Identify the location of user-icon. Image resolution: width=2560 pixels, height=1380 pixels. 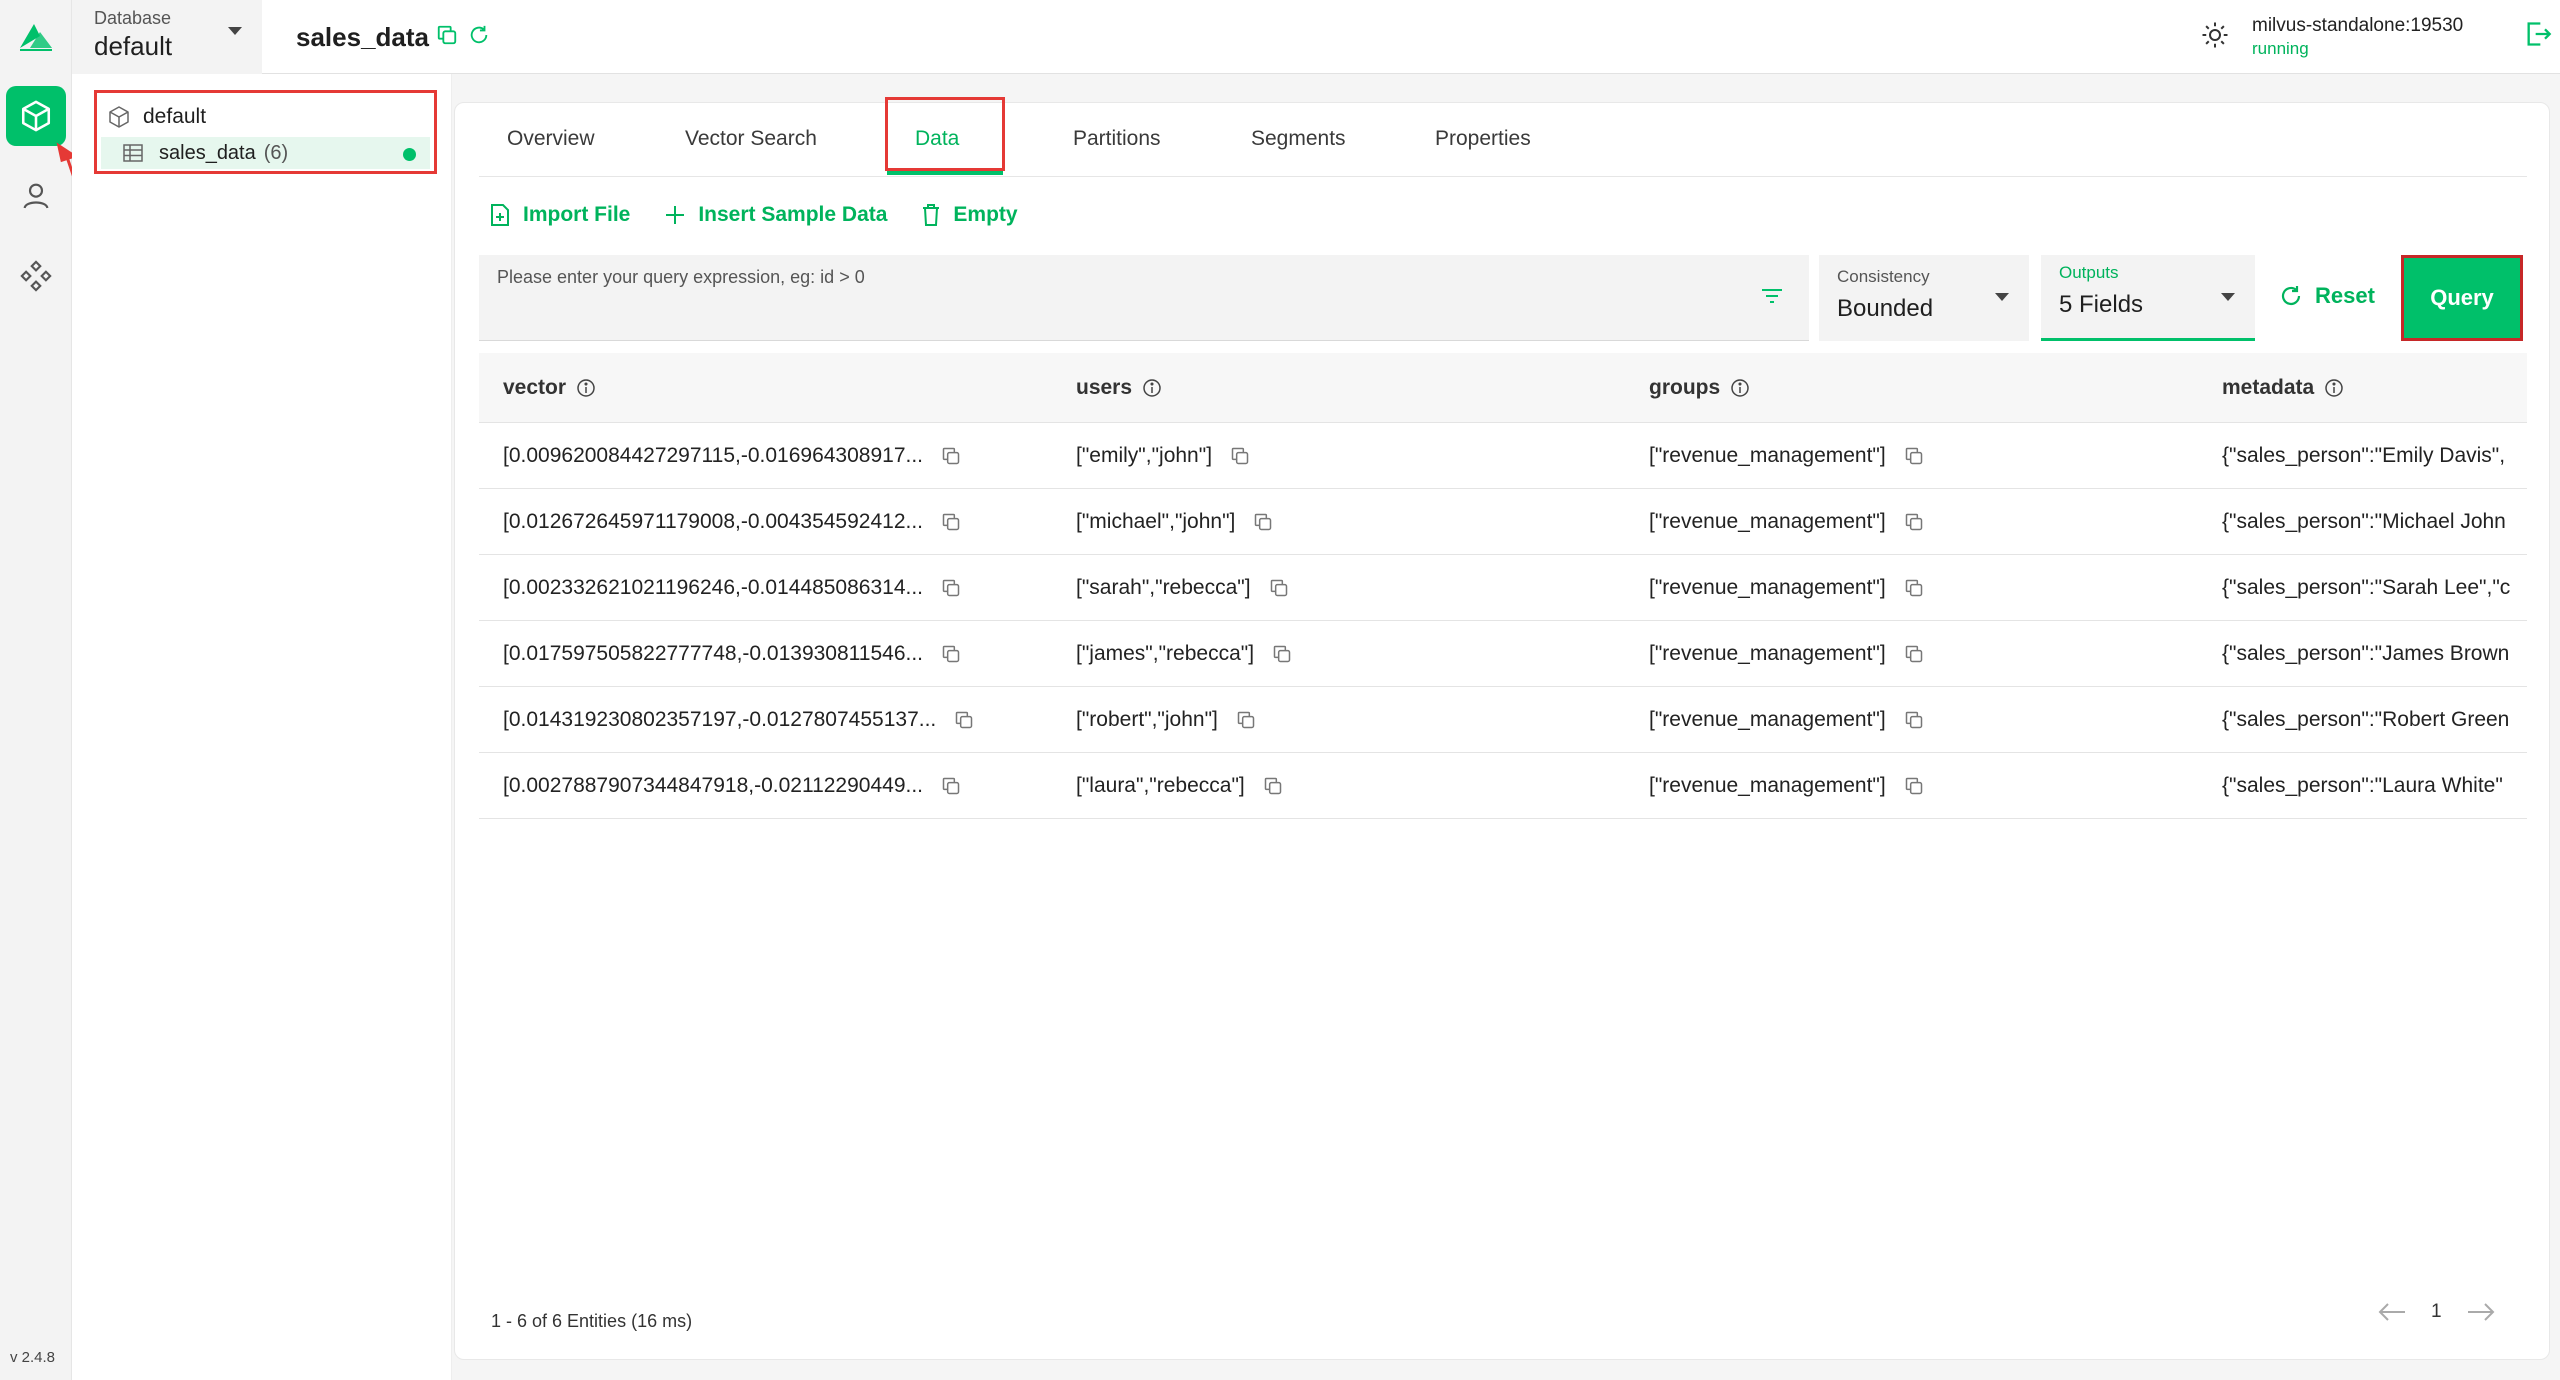
(36, 196).